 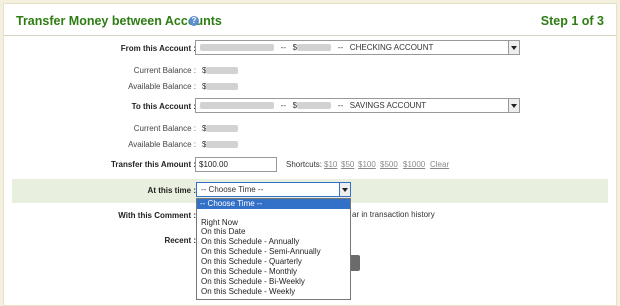 I want to click on shortcut-500-link: $500, so click(x=389, y=164).